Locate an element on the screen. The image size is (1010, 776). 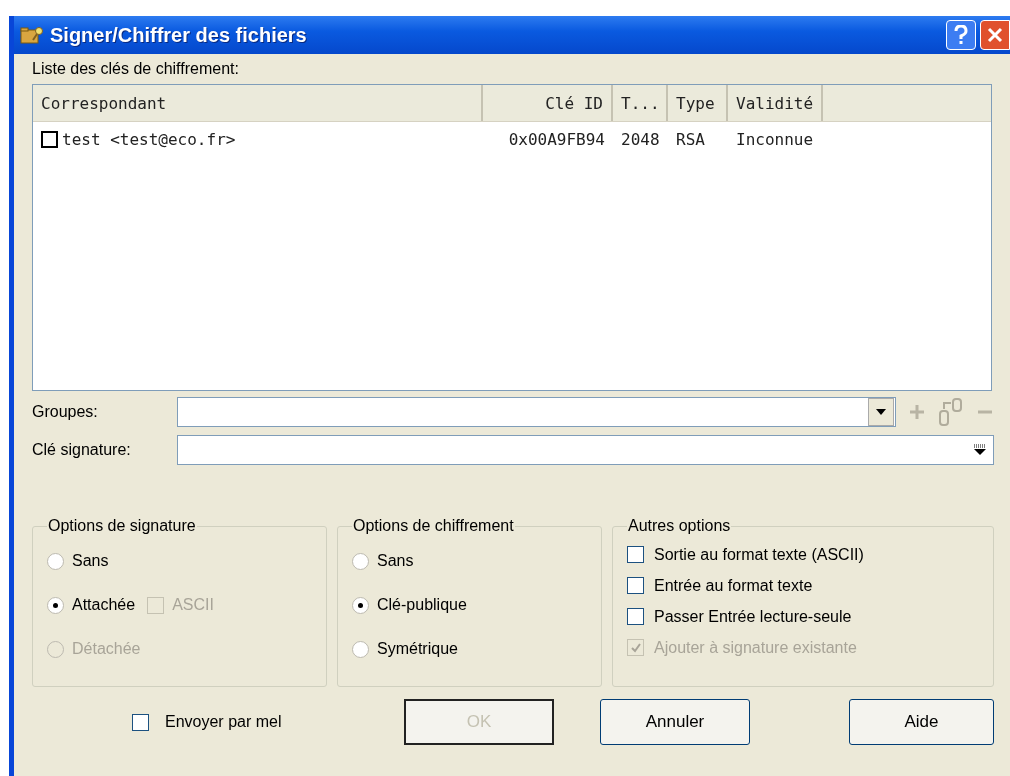
group-title: Options de signature is located at coordinates (122, 526).